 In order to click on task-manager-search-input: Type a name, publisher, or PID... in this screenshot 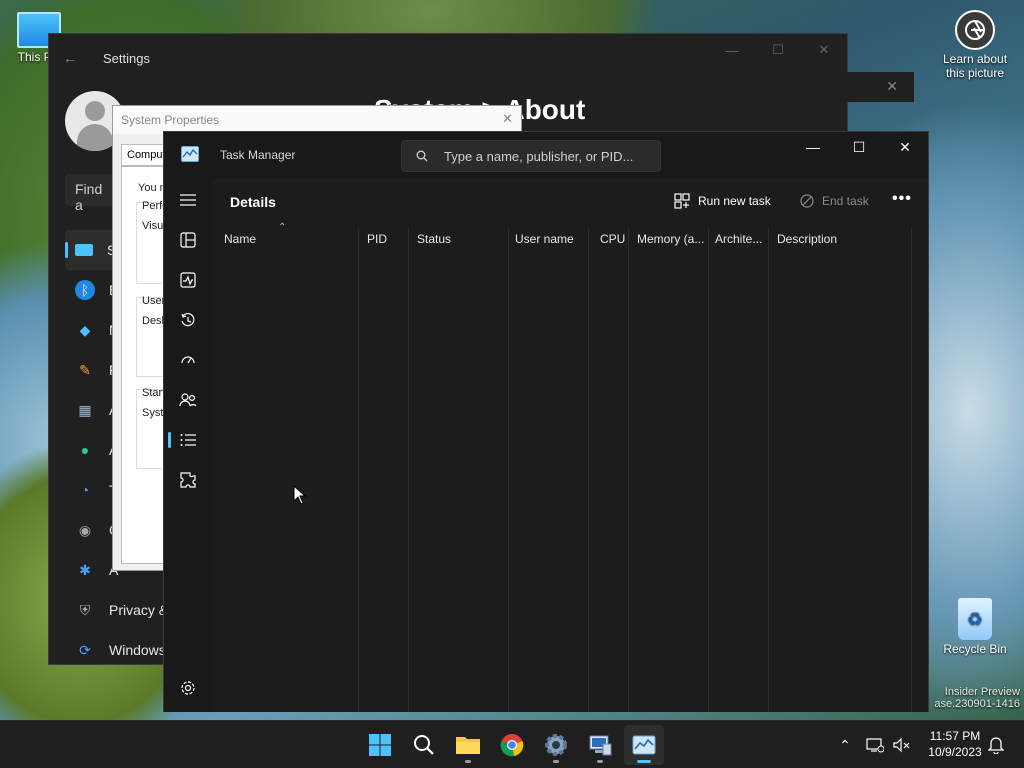, I will do `click(531, 156)`.